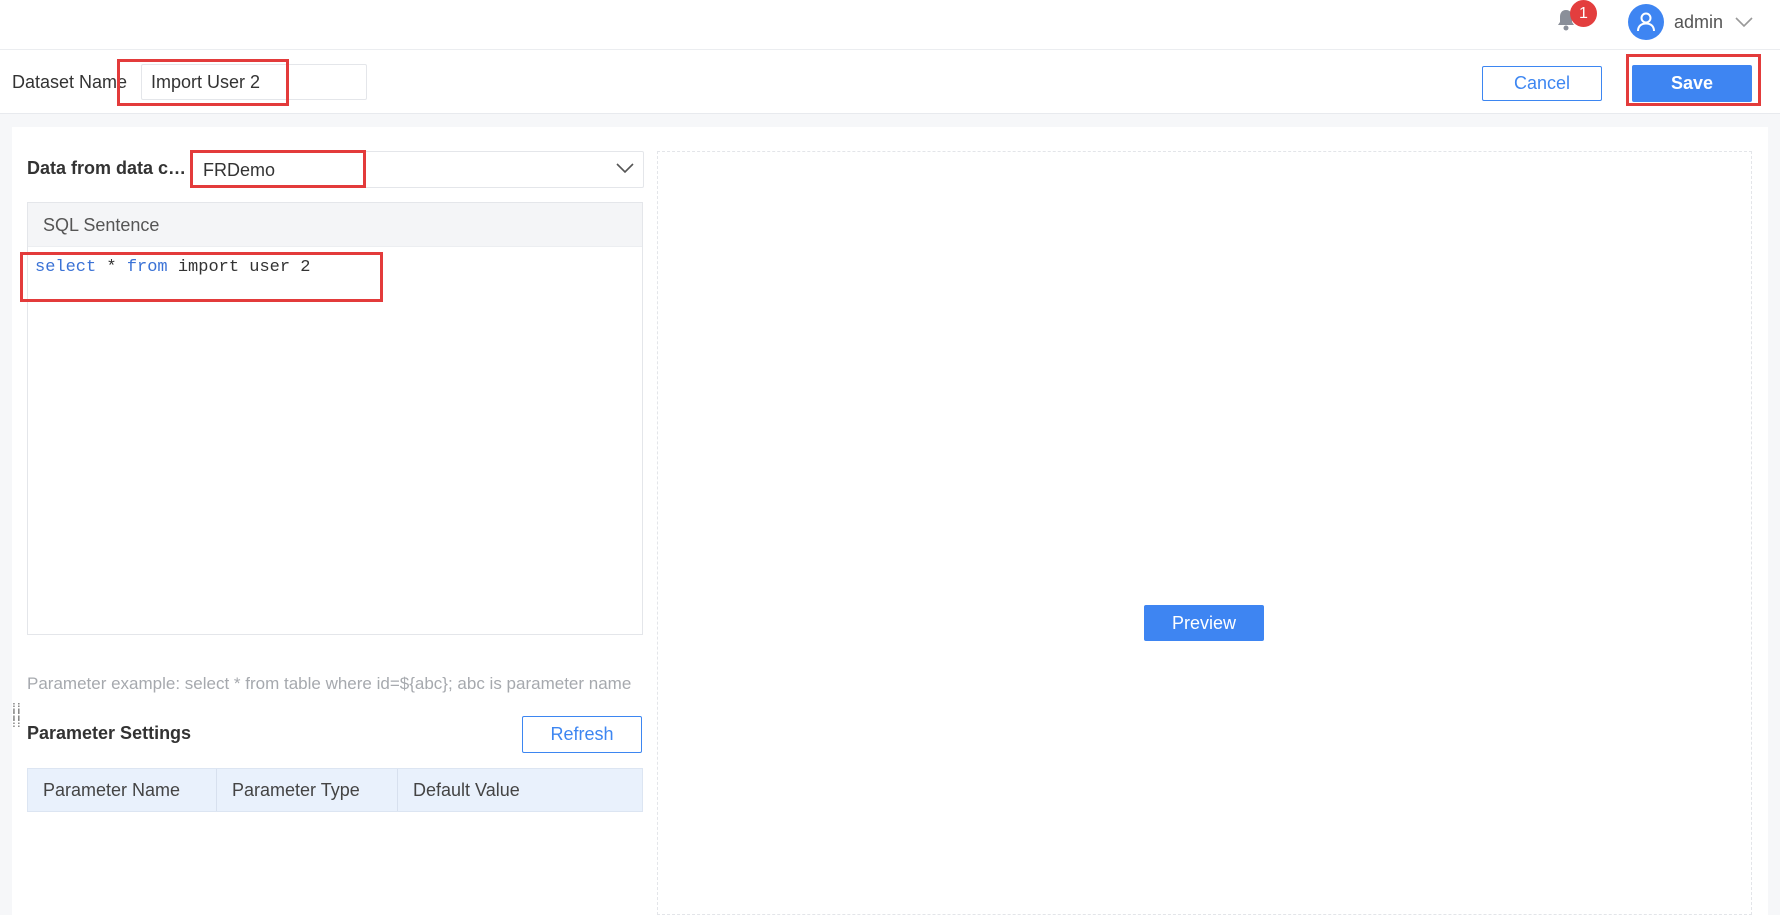 The width and height of the screenshot is (1780, 915). I want to click on notification-badge: 1, so click(1583, 13).